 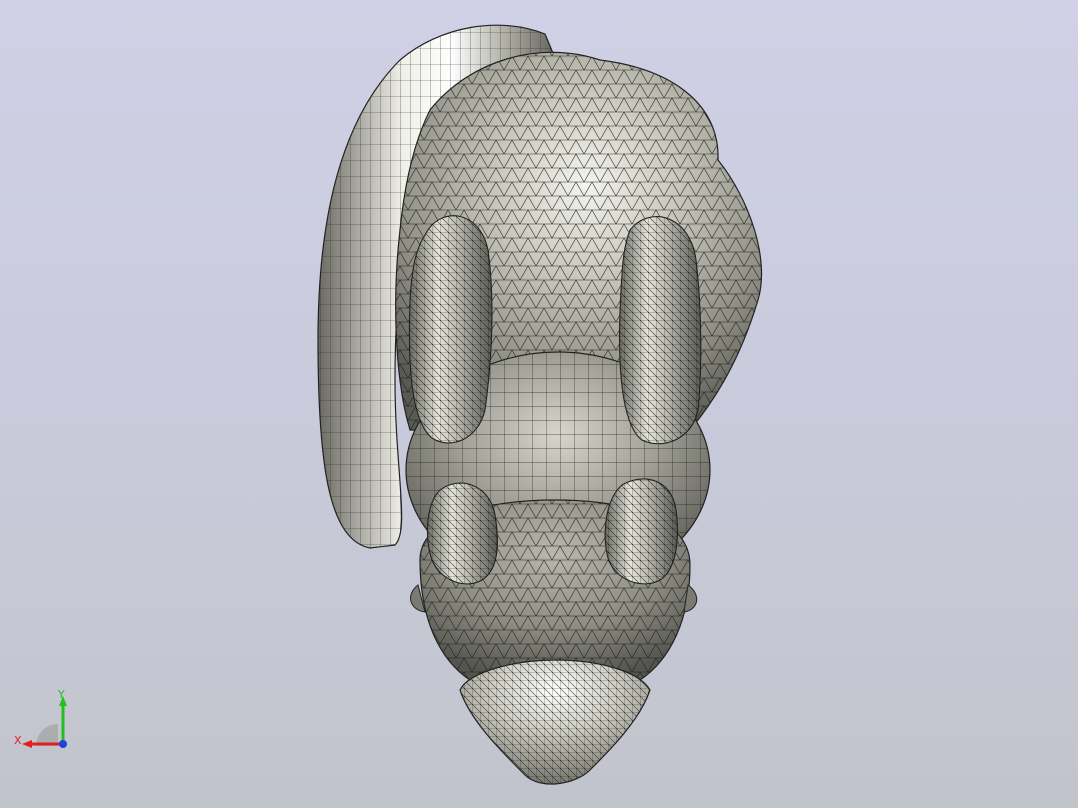 What do you see at coordinates (450, 329) in the screenshot?
I see `hind-leg-left` at bounding box center [450, 329].